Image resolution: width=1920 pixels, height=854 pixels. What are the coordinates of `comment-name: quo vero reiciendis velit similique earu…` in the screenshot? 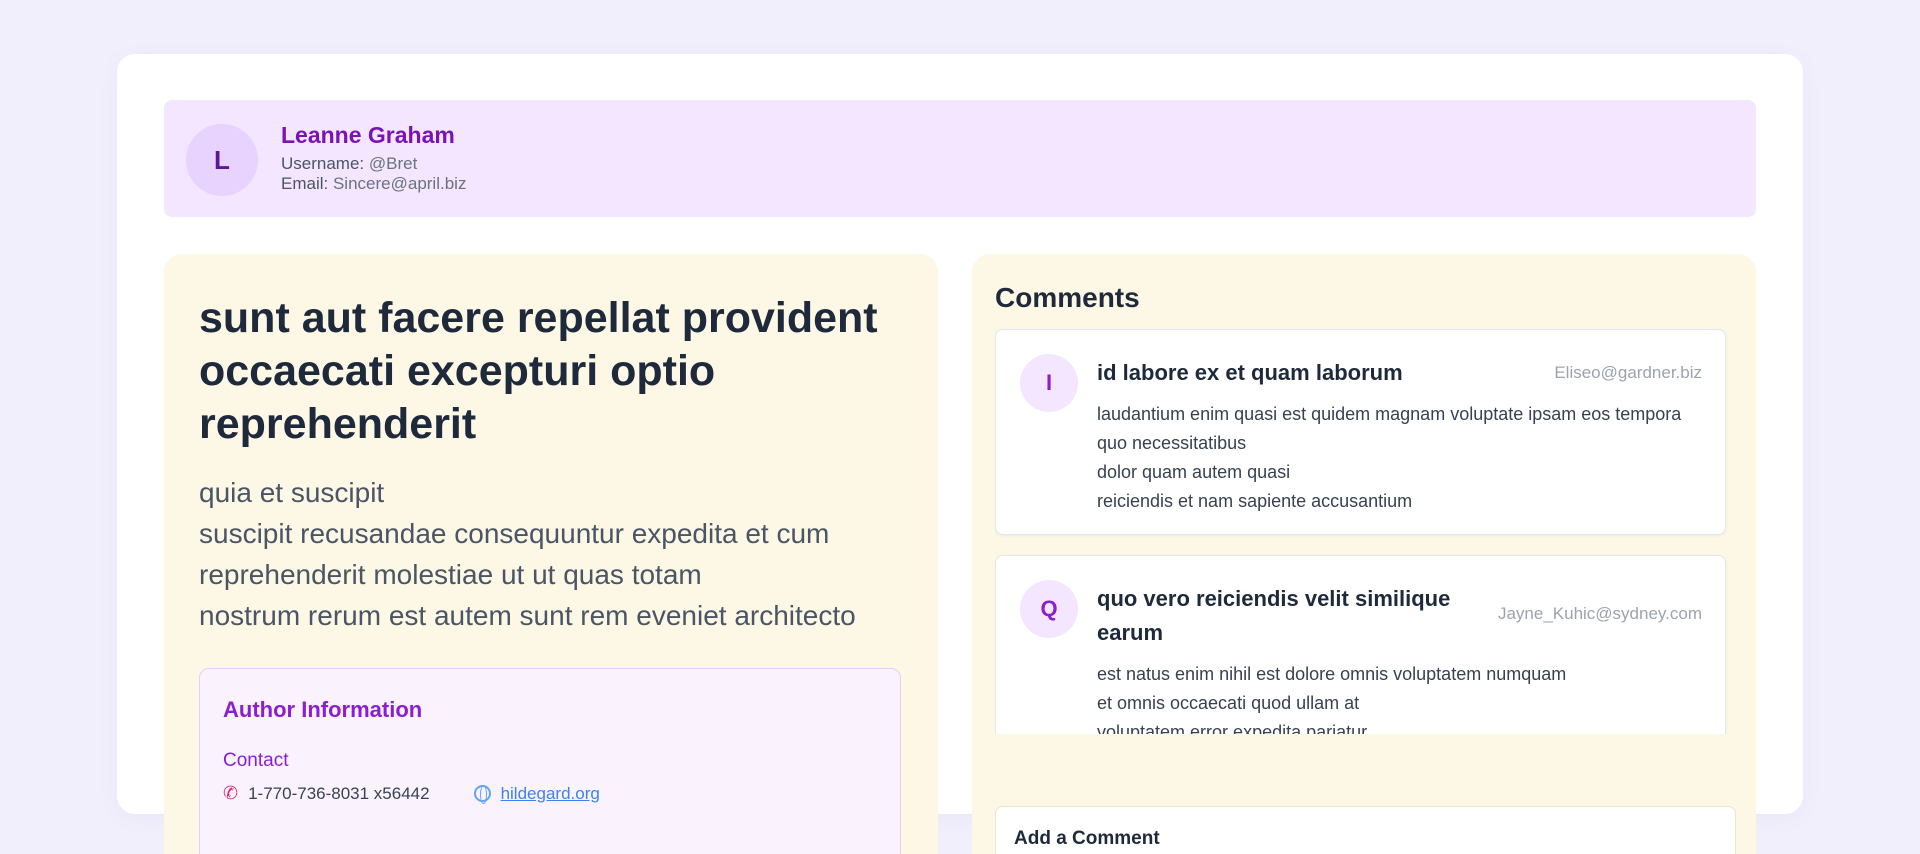 It's located at (1274, 615).